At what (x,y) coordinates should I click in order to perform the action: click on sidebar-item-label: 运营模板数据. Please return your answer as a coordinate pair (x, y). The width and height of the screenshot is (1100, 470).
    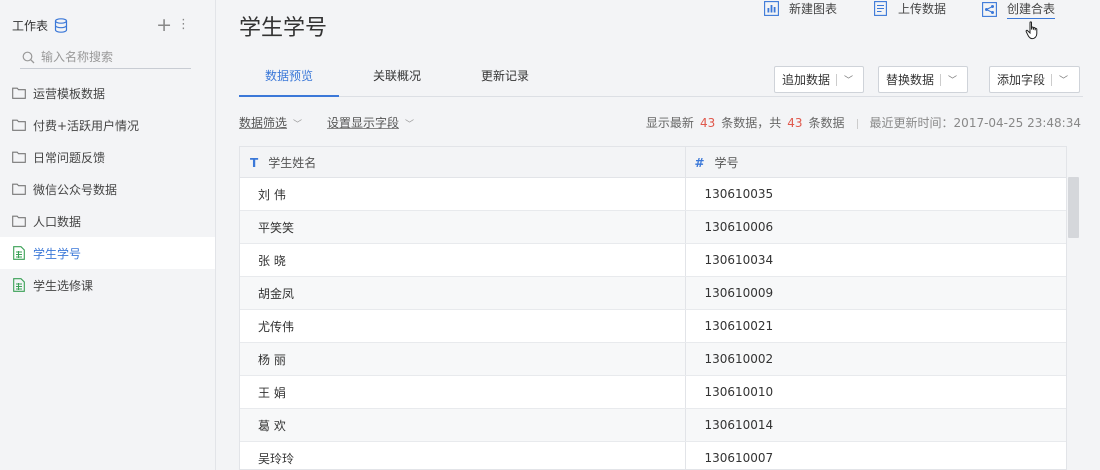
    Looking at the image, I should click on (69, 93).